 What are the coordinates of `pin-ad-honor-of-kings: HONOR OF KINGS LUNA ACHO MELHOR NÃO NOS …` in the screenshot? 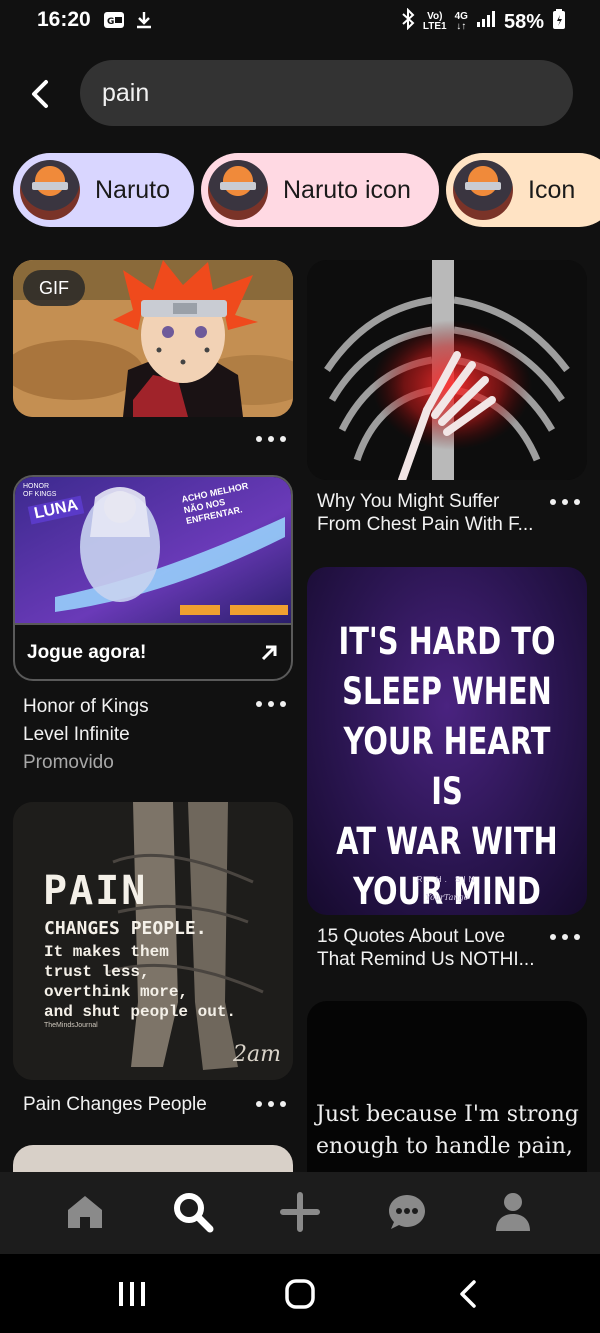 It's located at (153, 578).